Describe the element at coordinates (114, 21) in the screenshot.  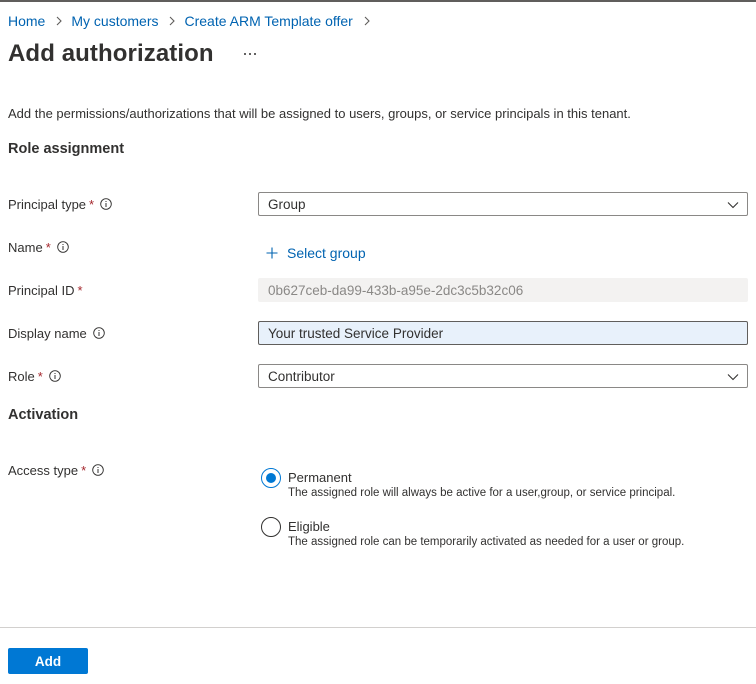
I see `breadcrumb-my-customers: My customers` at that location.